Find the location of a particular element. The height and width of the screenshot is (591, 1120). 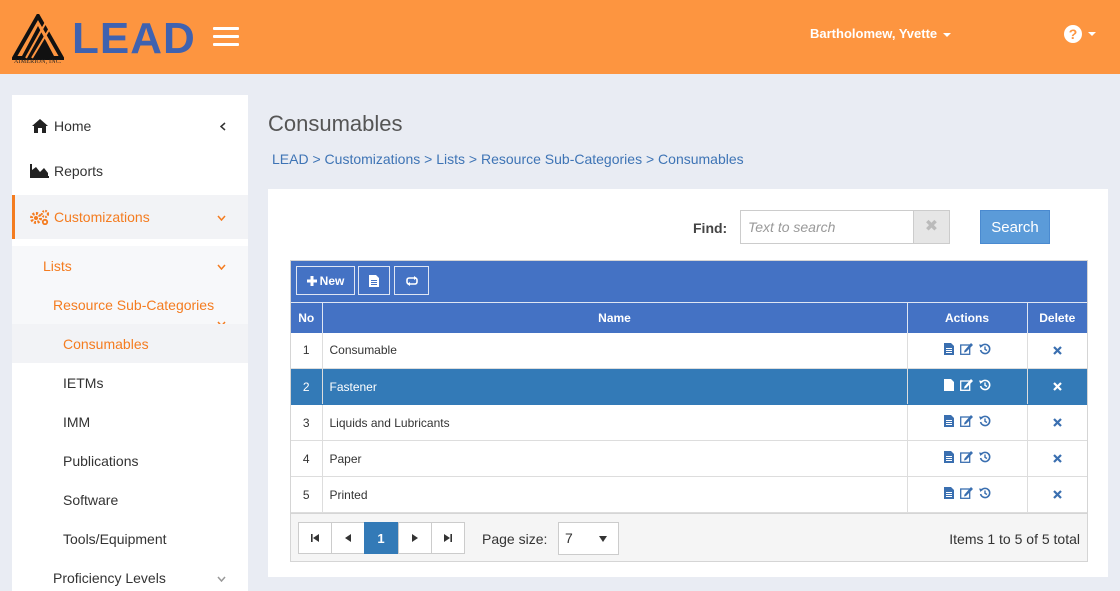

breadcrumb-link-customizations: Customizations is located at coordinates (373, 159).